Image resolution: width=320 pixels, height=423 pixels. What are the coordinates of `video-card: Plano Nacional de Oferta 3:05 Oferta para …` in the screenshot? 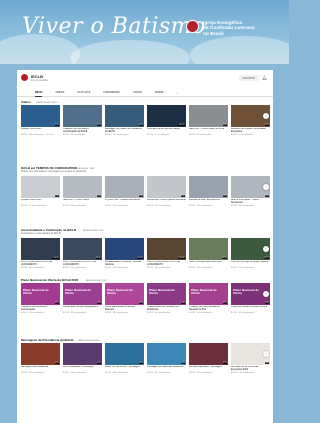 It's located at (124, 298).